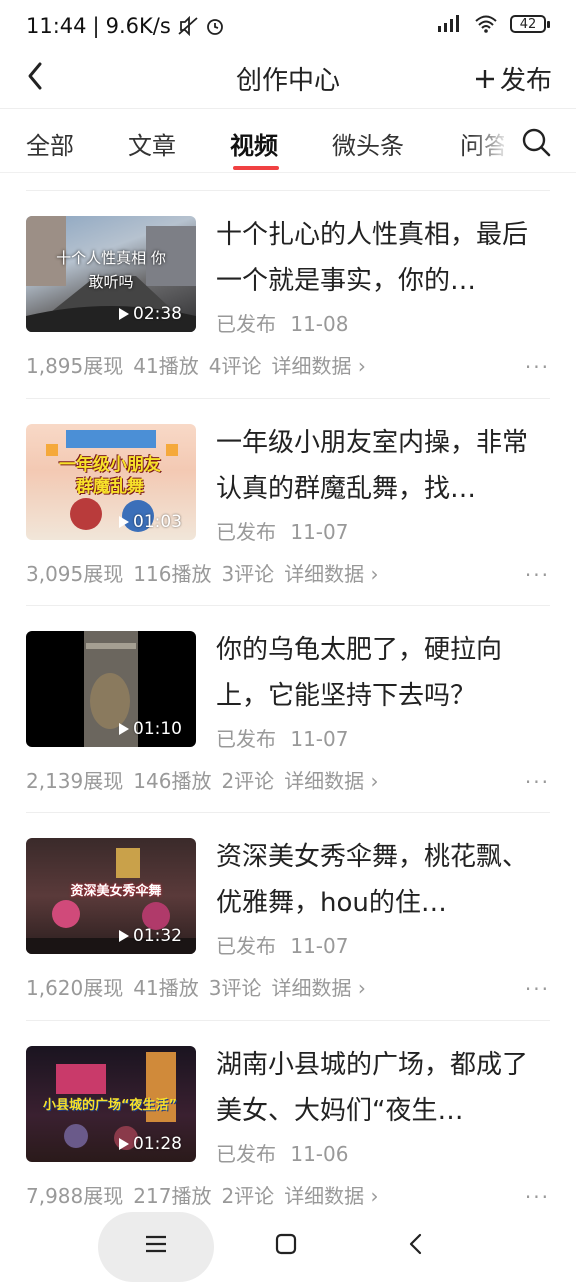  What do you see at coordinates (486, 24) in the screenshot?
I see `wifi-icon` at bounding box center [486, 24].